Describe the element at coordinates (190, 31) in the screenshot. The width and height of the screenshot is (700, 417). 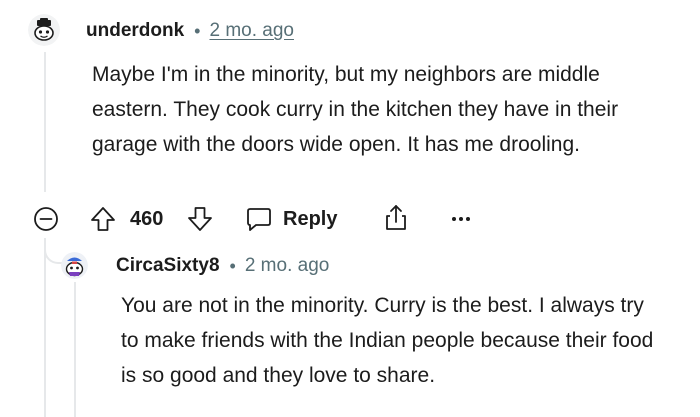
I see `comment-meta: underdonk • 2 mo. ago` at that location.